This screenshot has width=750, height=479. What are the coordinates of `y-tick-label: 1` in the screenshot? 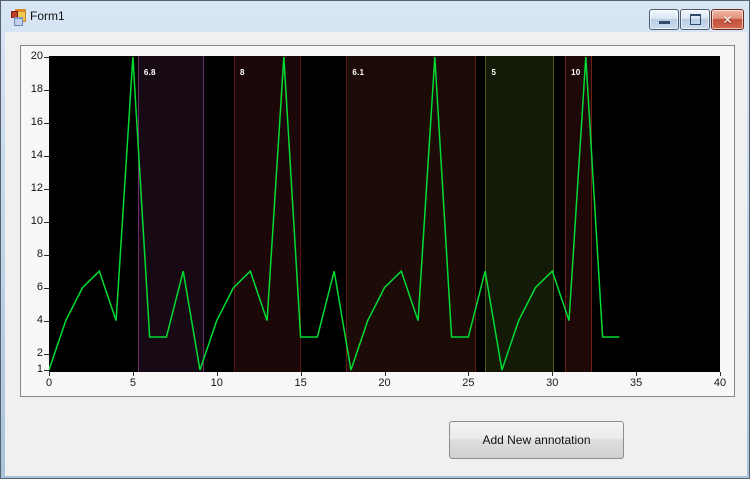 It's located at (39, 369).